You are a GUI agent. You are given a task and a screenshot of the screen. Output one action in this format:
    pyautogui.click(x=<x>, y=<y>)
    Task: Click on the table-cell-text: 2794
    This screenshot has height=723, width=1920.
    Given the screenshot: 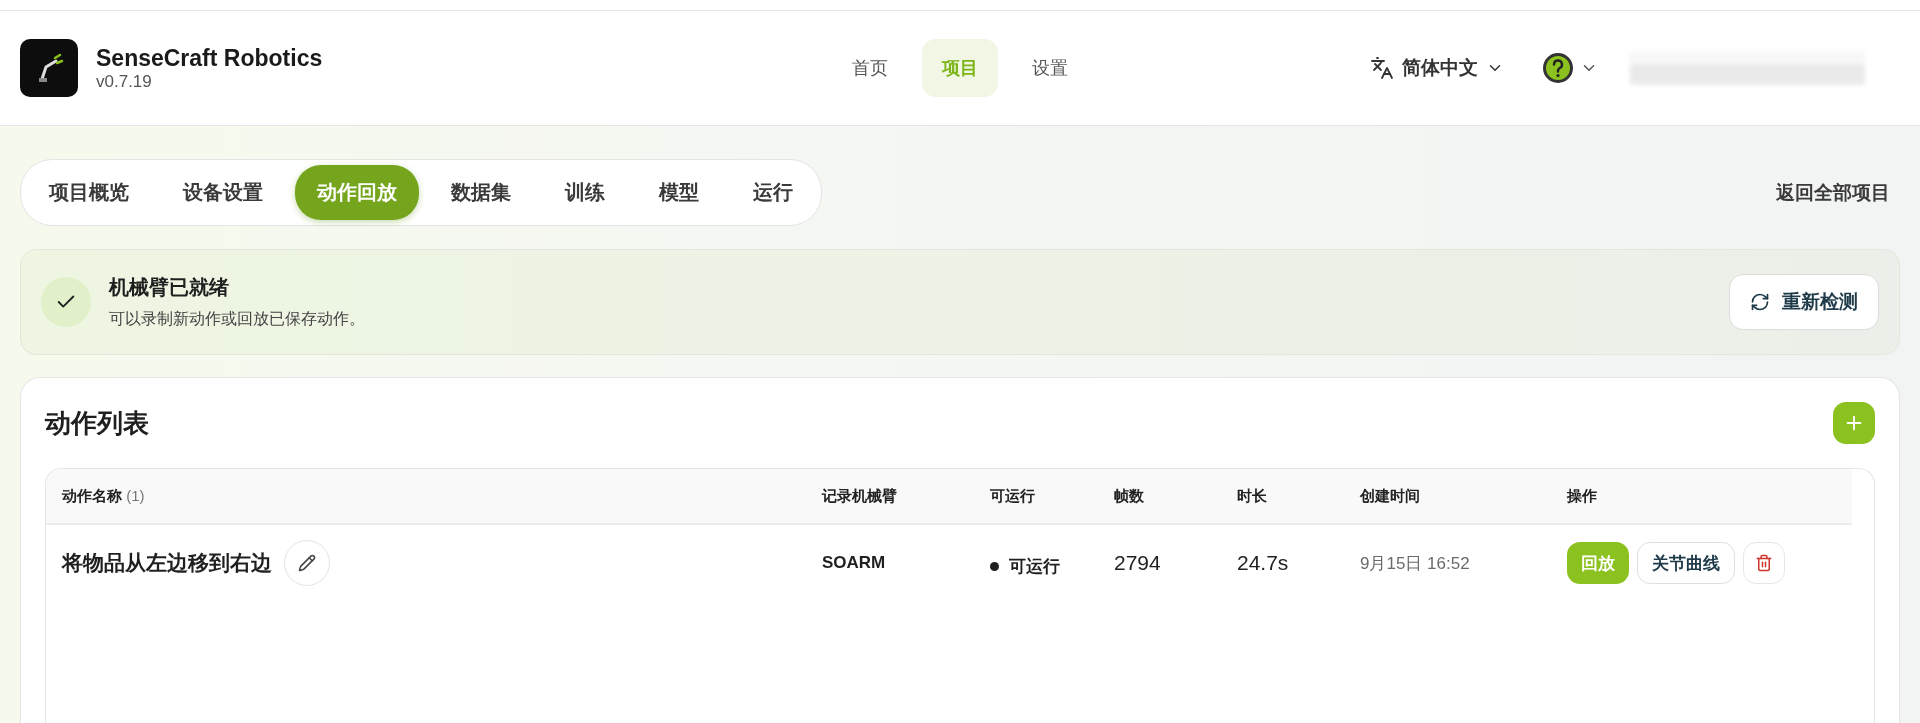 What is the action you would take?
    pyautogui.click(x=1138, y=563)
    